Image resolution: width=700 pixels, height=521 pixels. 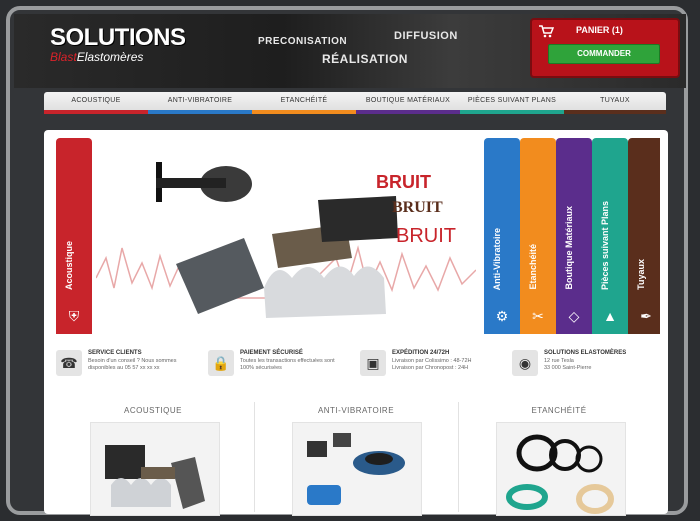 I want to click on tab-label: Pièces suivant Plans, so click(x=605, y=245).